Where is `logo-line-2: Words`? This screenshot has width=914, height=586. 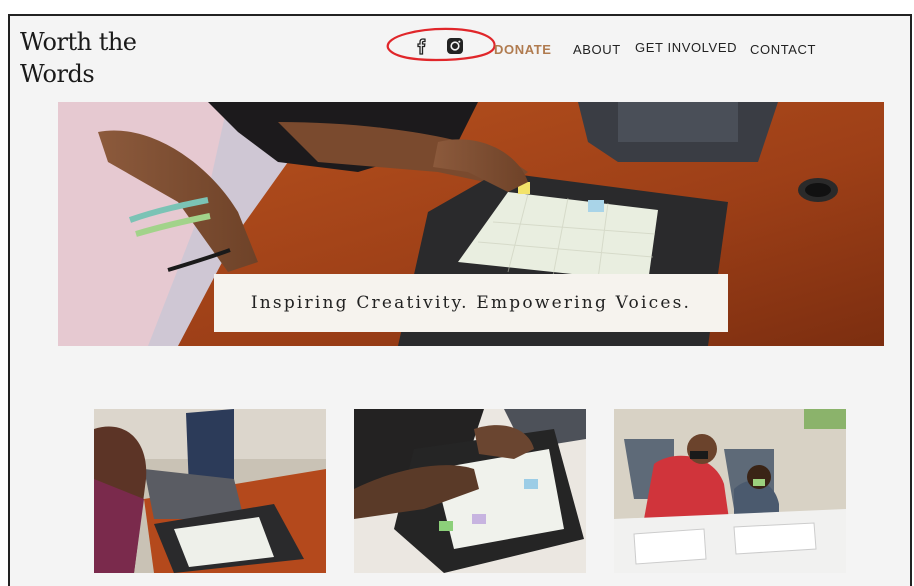
logo-line-2: Words is located at coordinates (57, 74).